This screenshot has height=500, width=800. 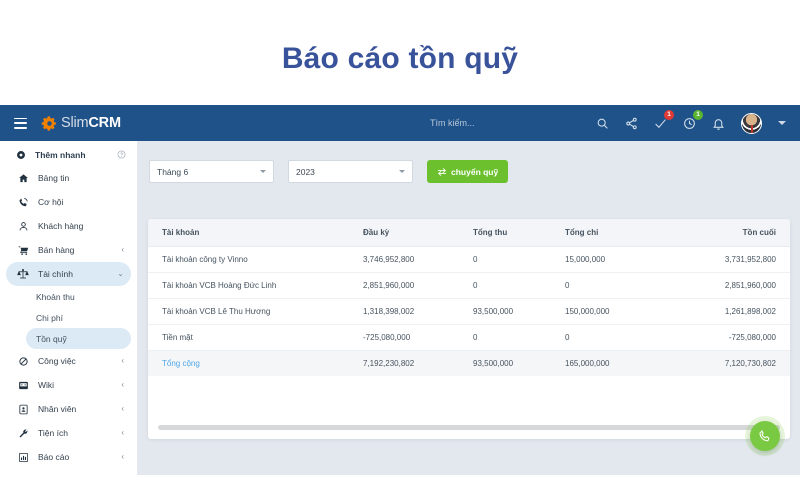 I want to click on check-icon: 1, so click(x=664, y=119).